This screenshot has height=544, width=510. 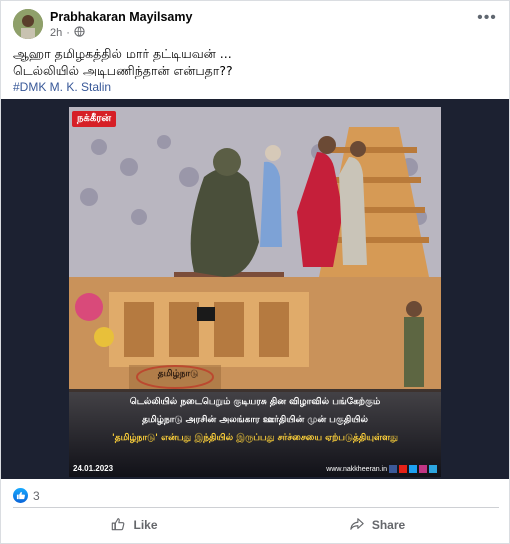 I want to click on author-name: Prabhakaran Mayilsamy, so click(x=121, y=17).